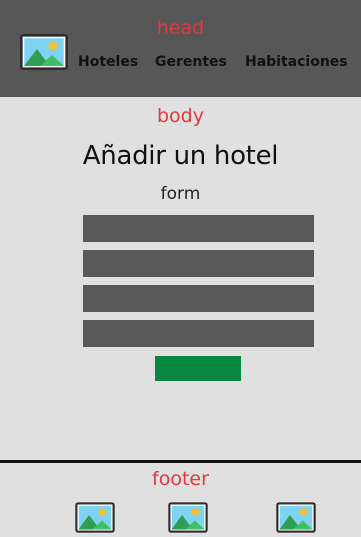 The image size is (361, 537). What do you see at coordinates (180, 194) in the screenshot?
I see `form-label: form` at bounding box center [180, 194].